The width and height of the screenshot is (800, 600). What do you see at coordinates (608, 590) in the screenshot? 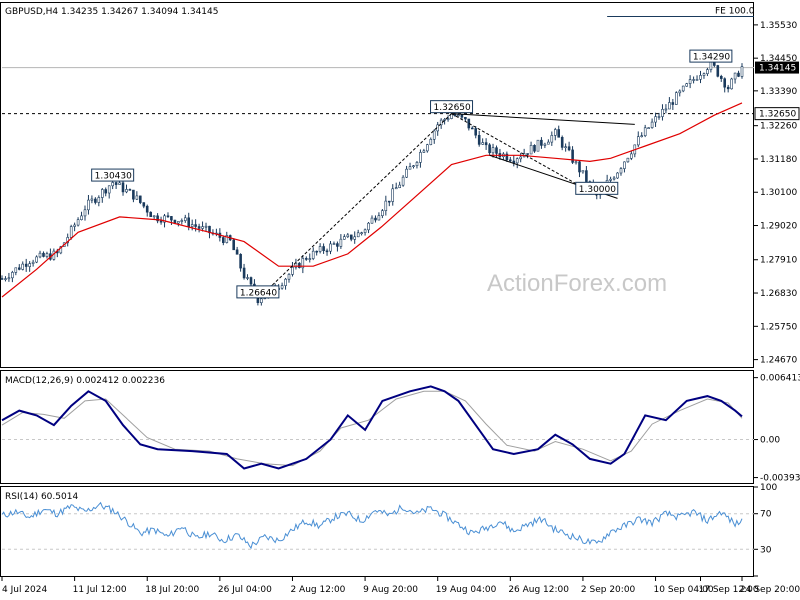
I see `time-axis-label: 2 Sep 20:00` at bounding box center [608, 590].